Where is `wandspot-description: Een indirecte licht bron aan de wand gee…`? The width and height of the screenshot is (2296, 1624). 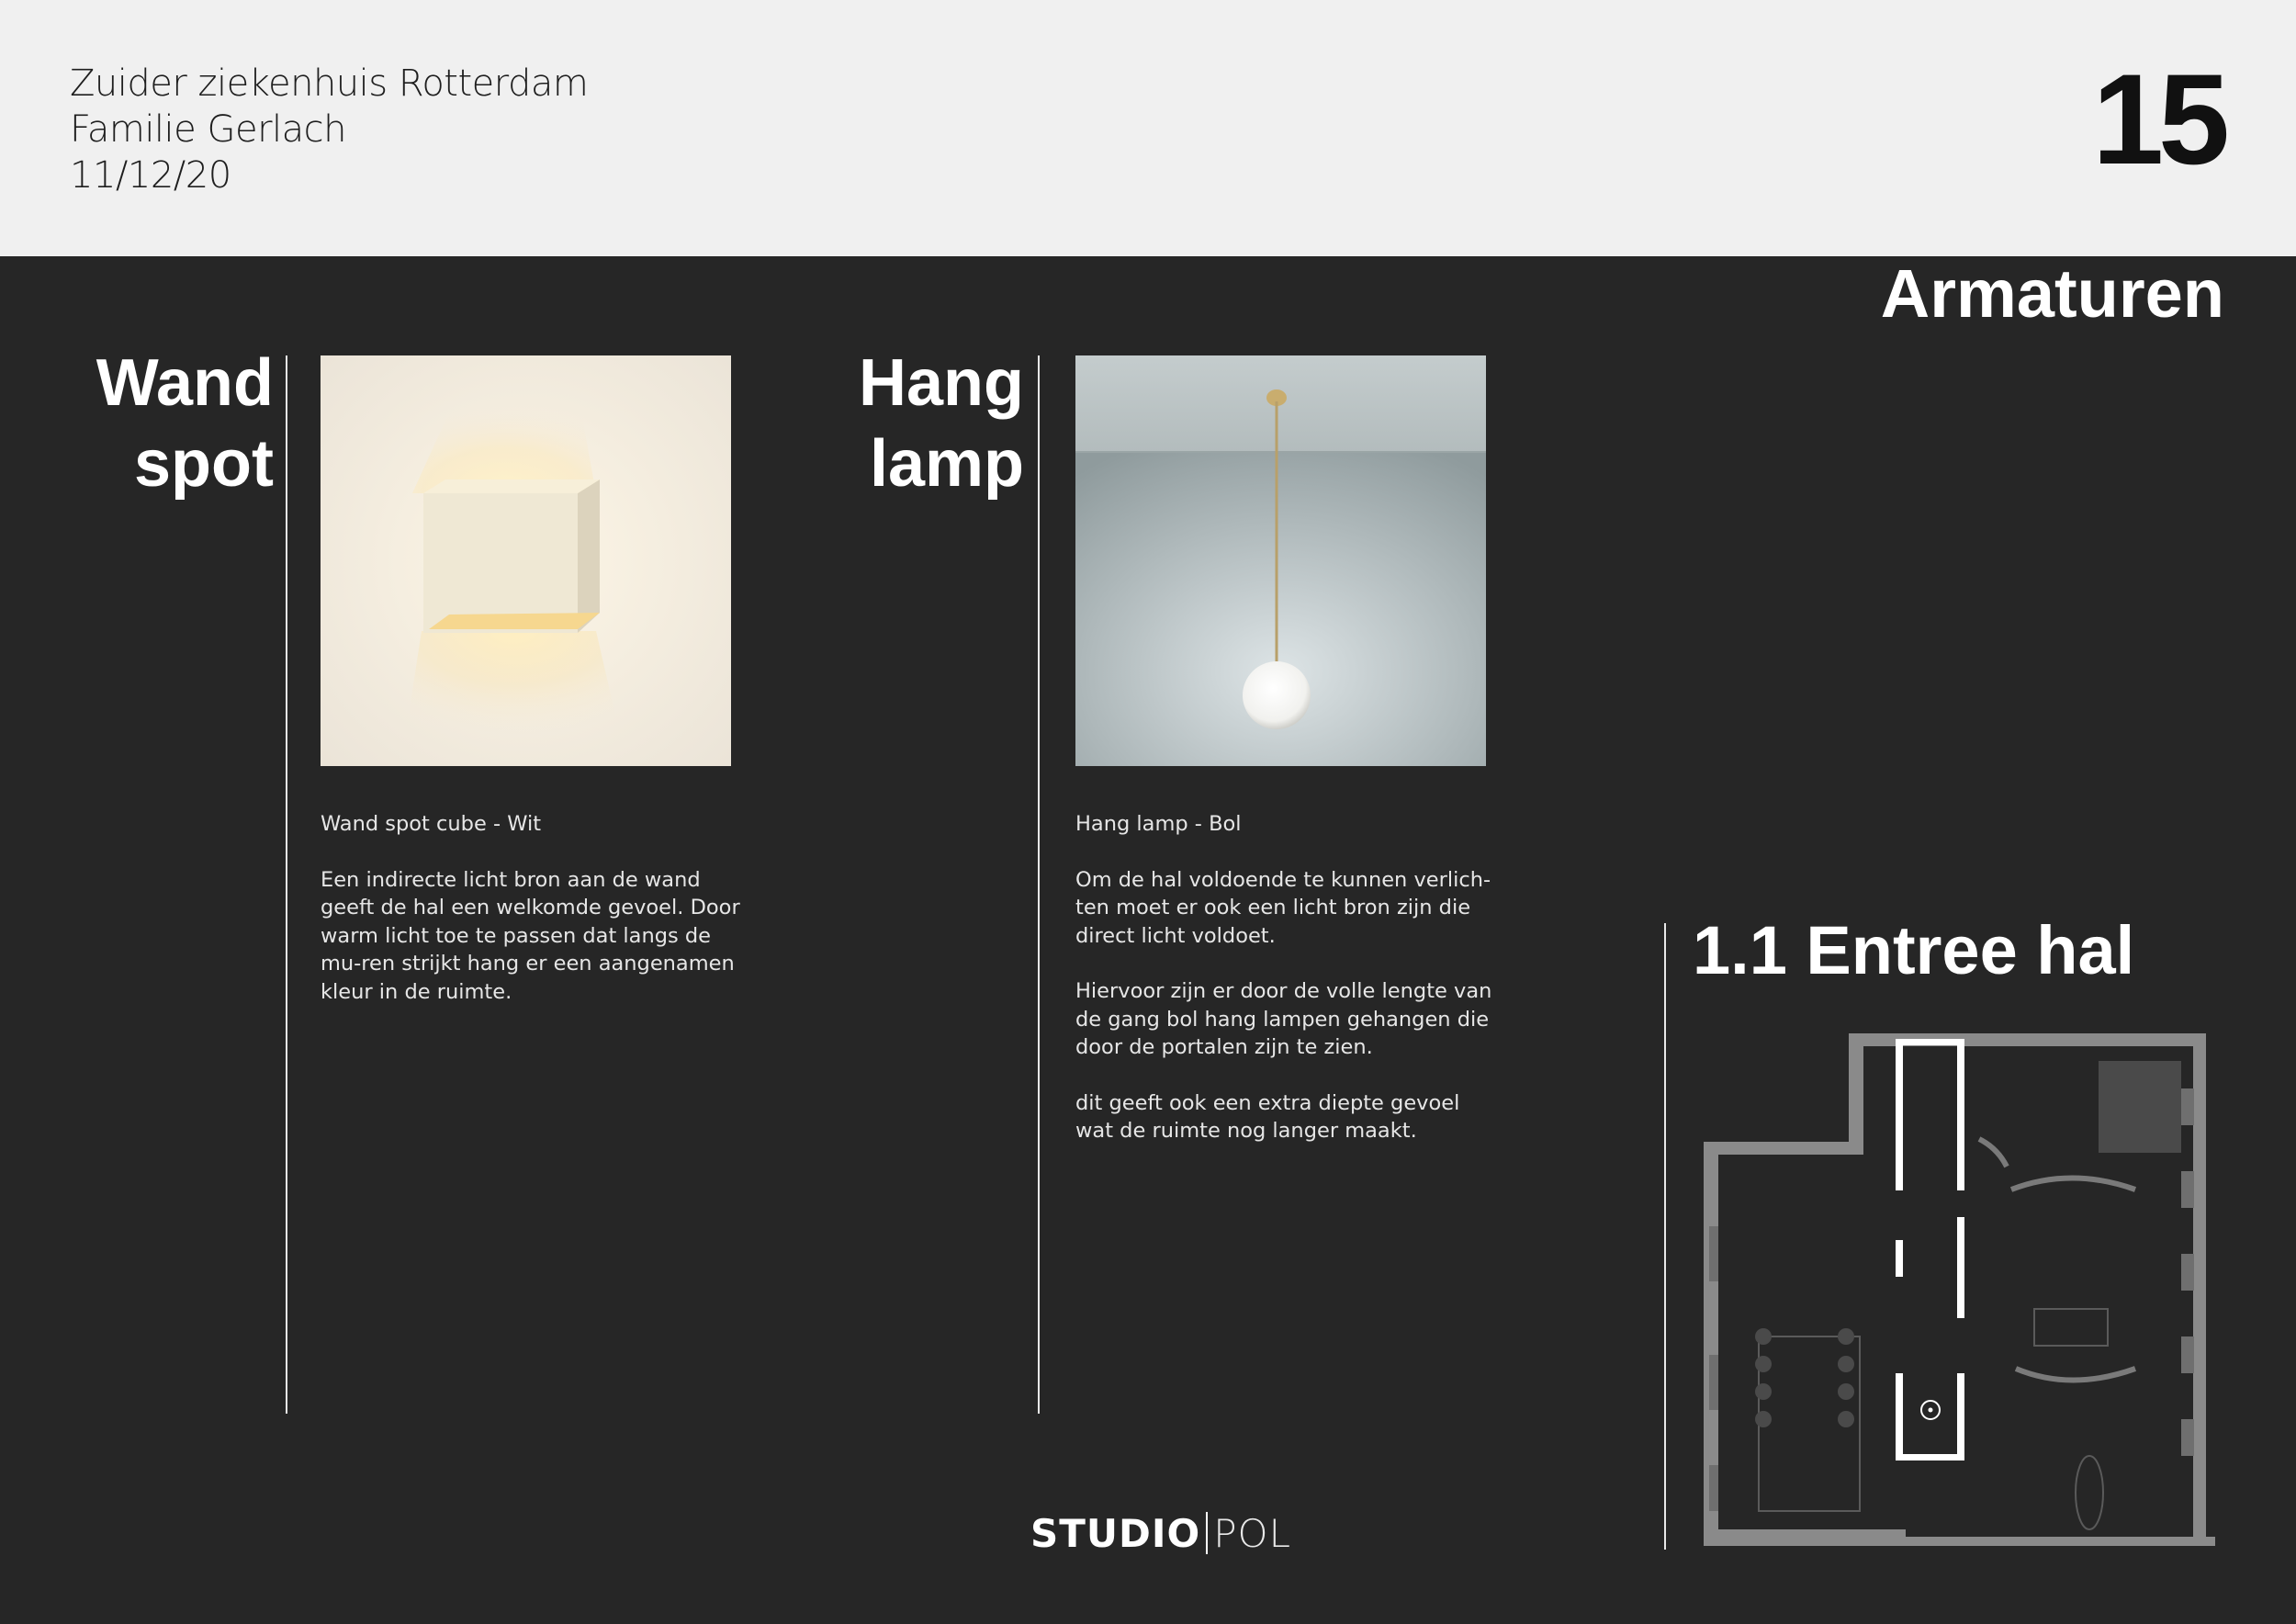
wandspot-description: Een indirecte licht bron aan de wand gee… is located at coordinates (530, 935).